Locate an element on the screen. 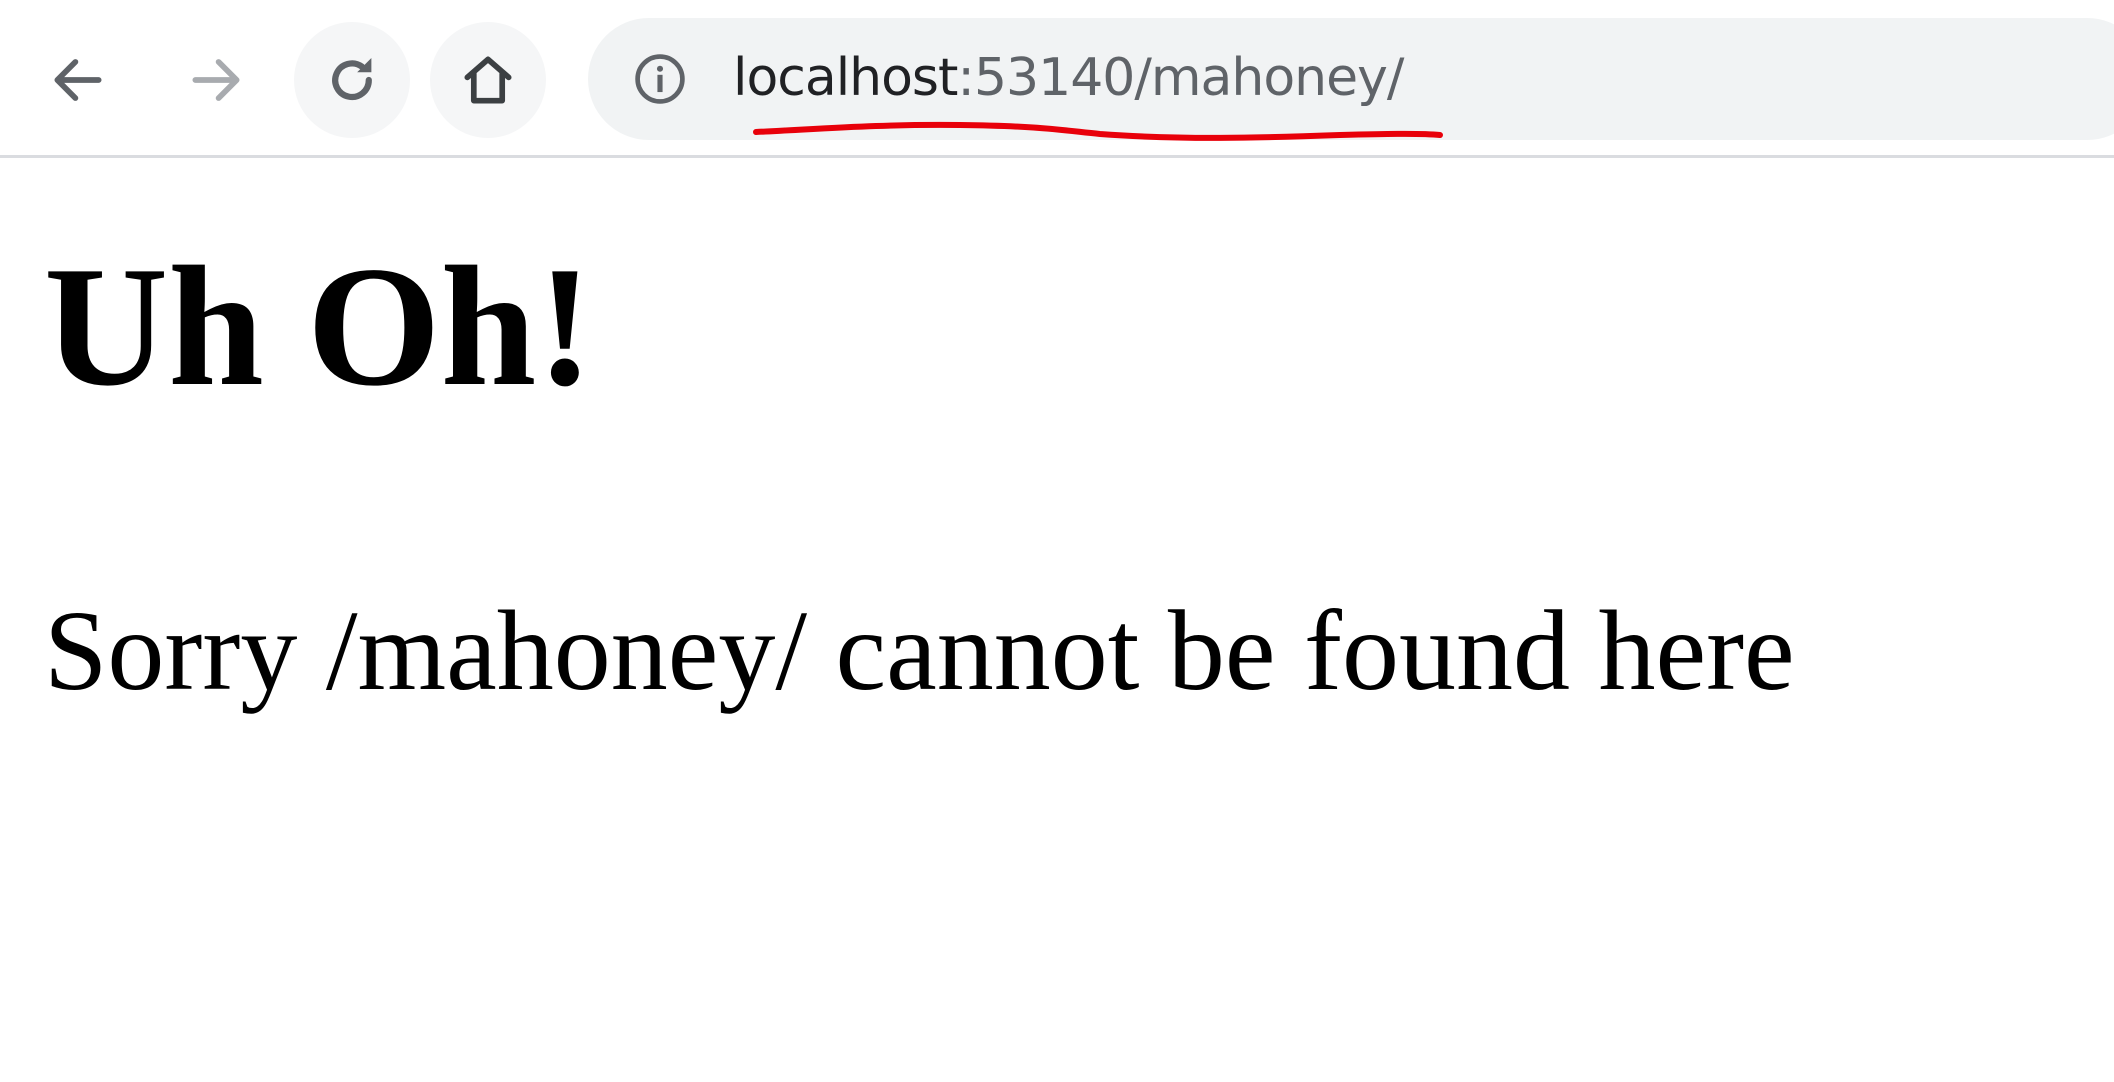  error-message: Sorry /mahoney/ cannot be found here is located at coordinates (919, 650).